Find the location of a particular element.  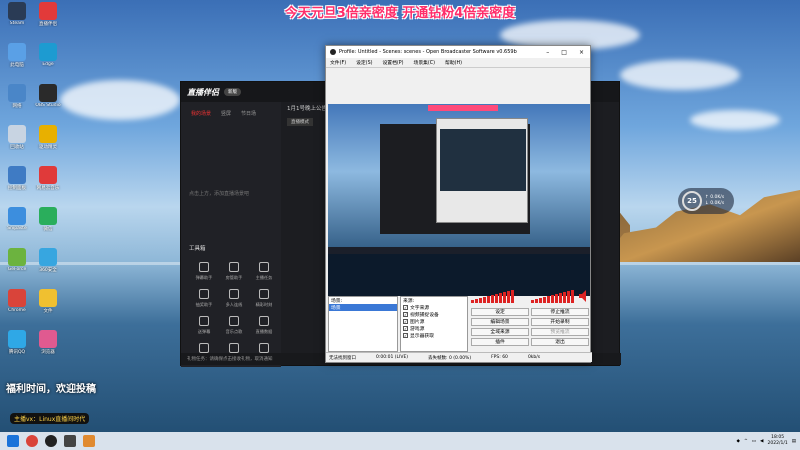

desktop-icon: 网络 is located at coordinates (17, 96).